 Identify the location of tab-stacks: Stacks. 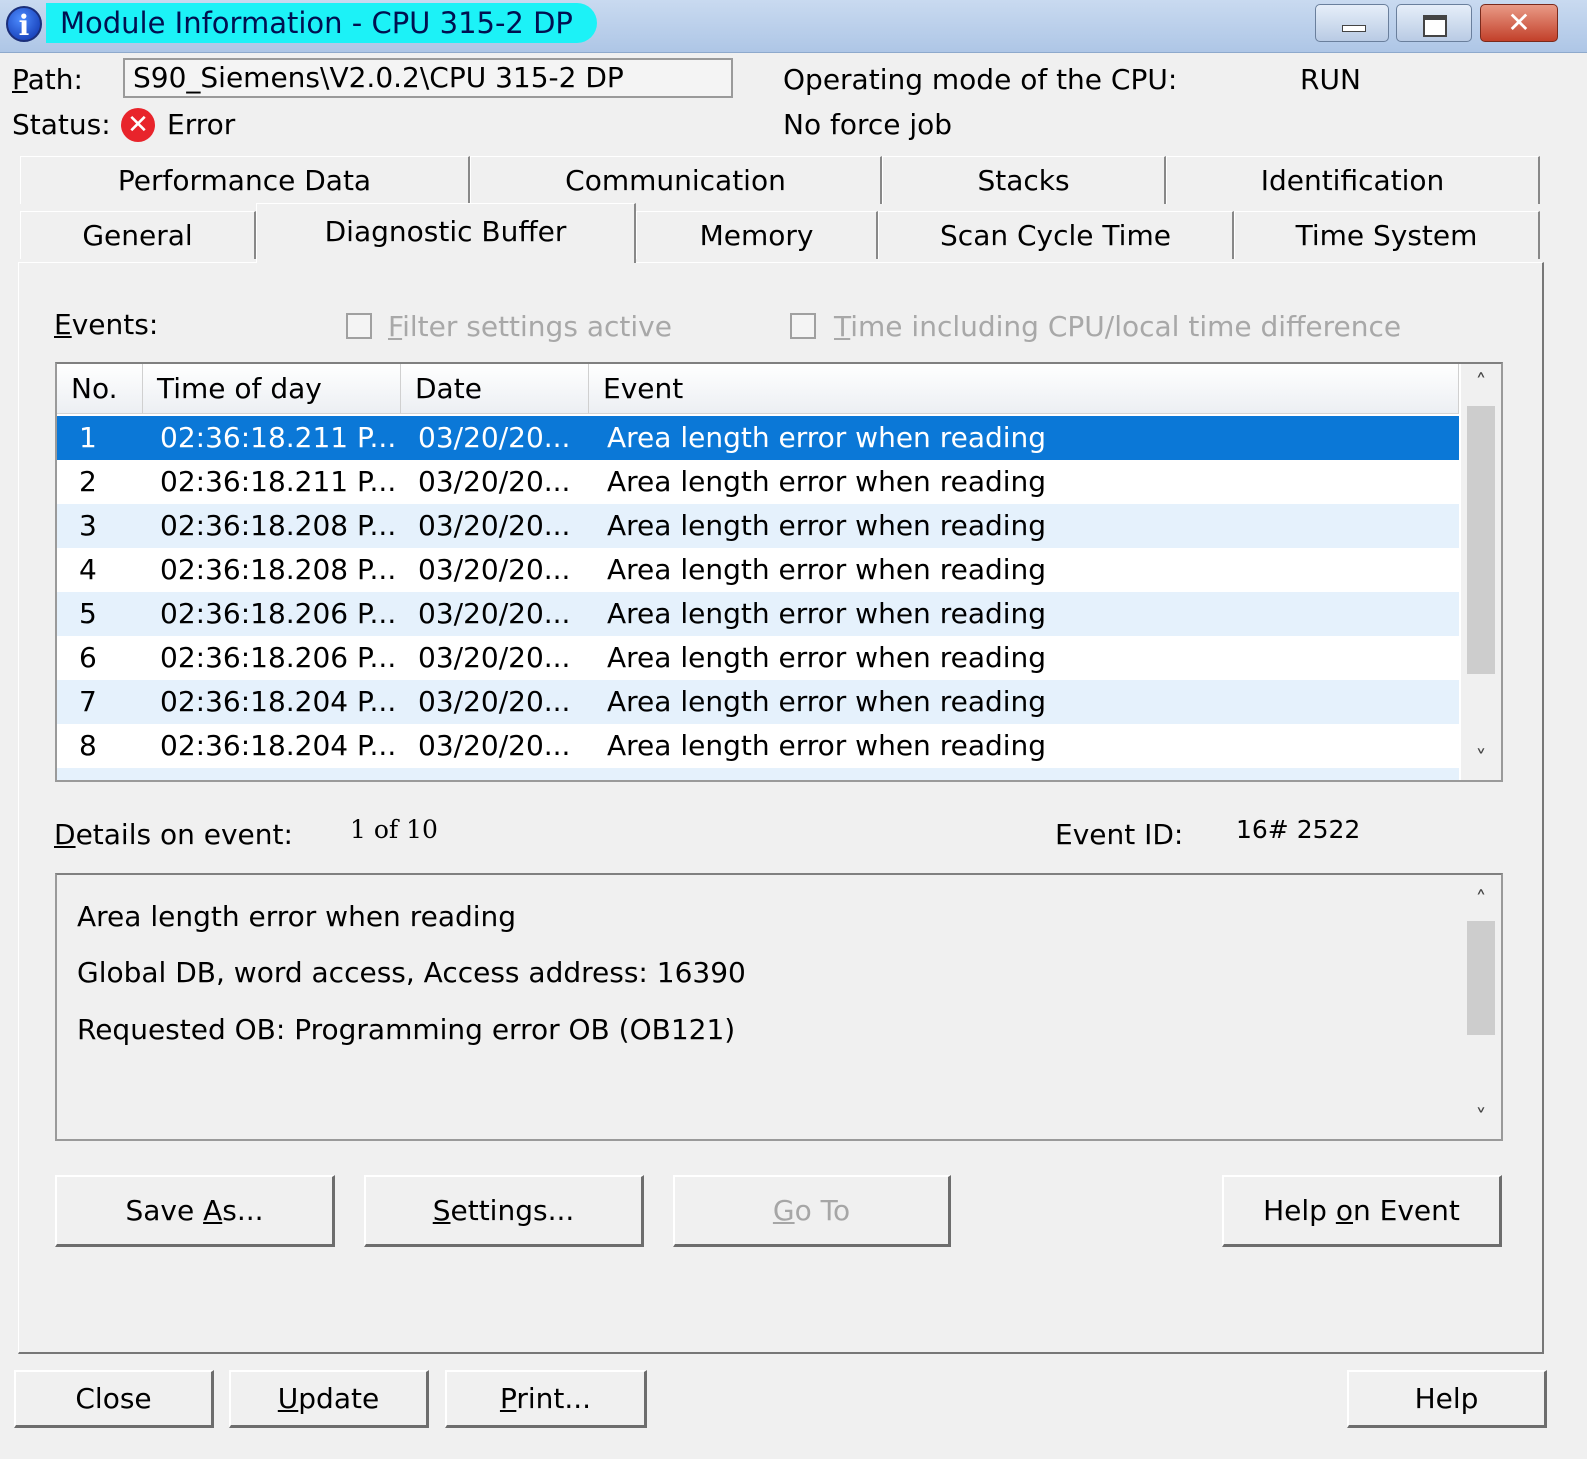
(1024, 180).